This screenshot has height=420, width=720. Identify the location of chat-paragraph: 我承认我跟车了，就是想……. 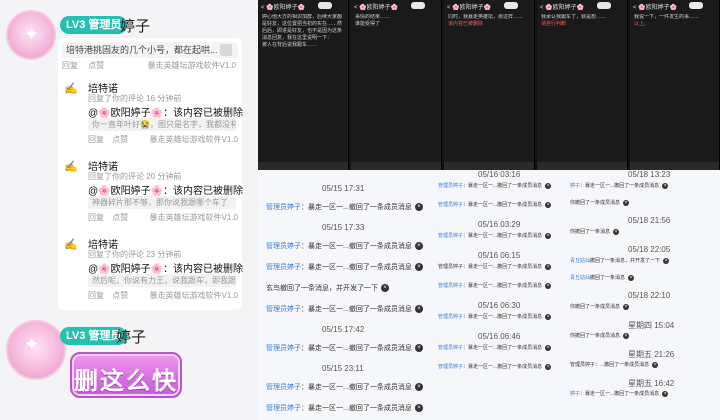
(574, 17).